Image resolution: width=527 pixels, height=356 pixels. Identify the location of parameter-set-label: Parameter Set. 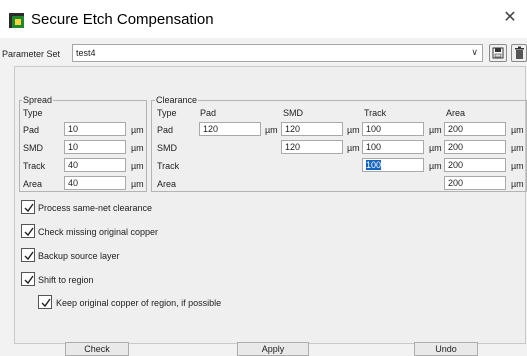
(31, 54).